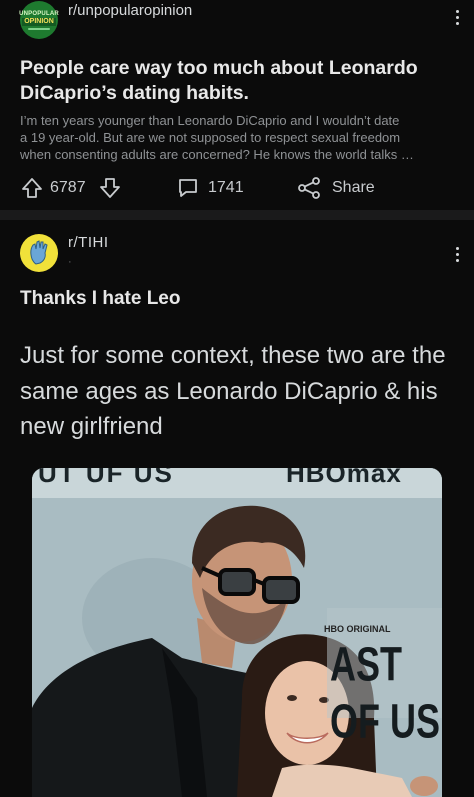 This screenshot has width=474, height=797. Describe the element at coordinates (39, 13) in the screenshot. I see `avatar-text-line1: UNPOPULAR` at that location.